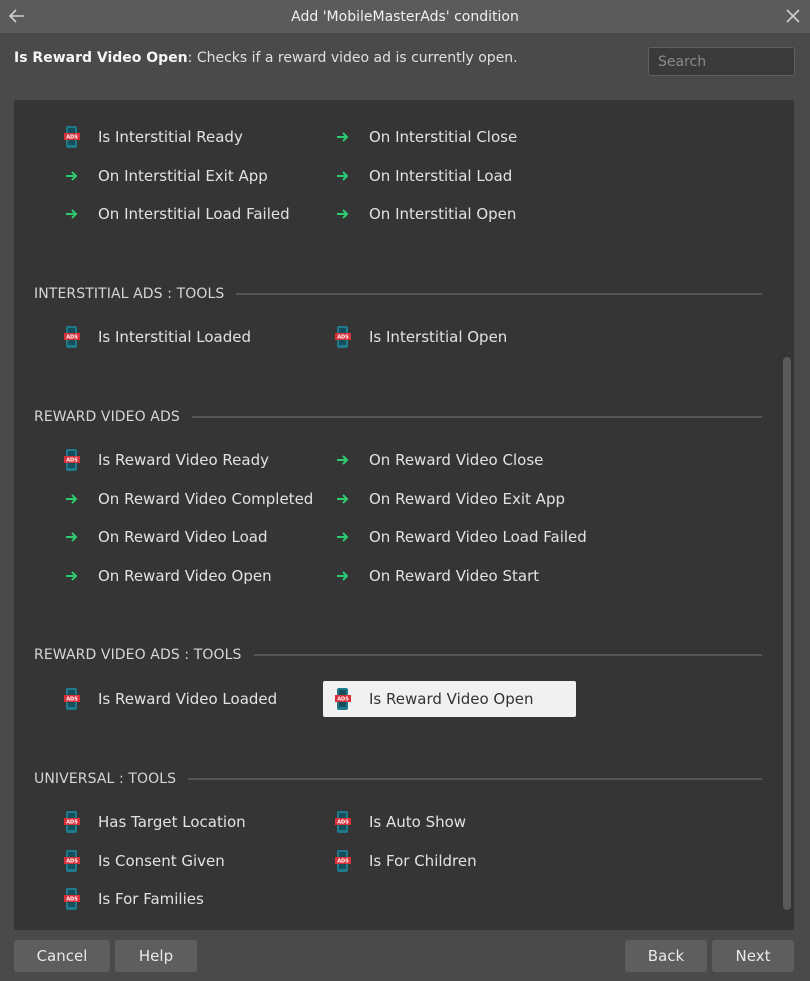 This screenshot has width=810, height=981. I want to click on condition-item-label: On Reward Video Close, so click(456, 460).